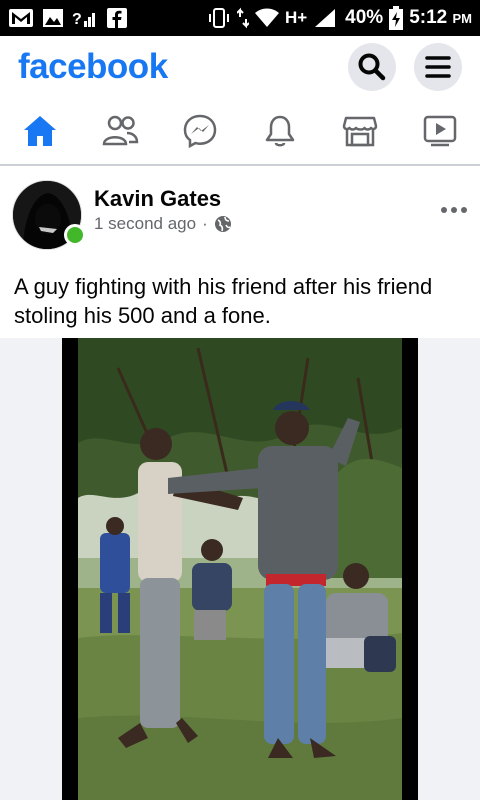 This screenshot has height=800, width=480. I want to click on friends-icon, so click(120, 130).